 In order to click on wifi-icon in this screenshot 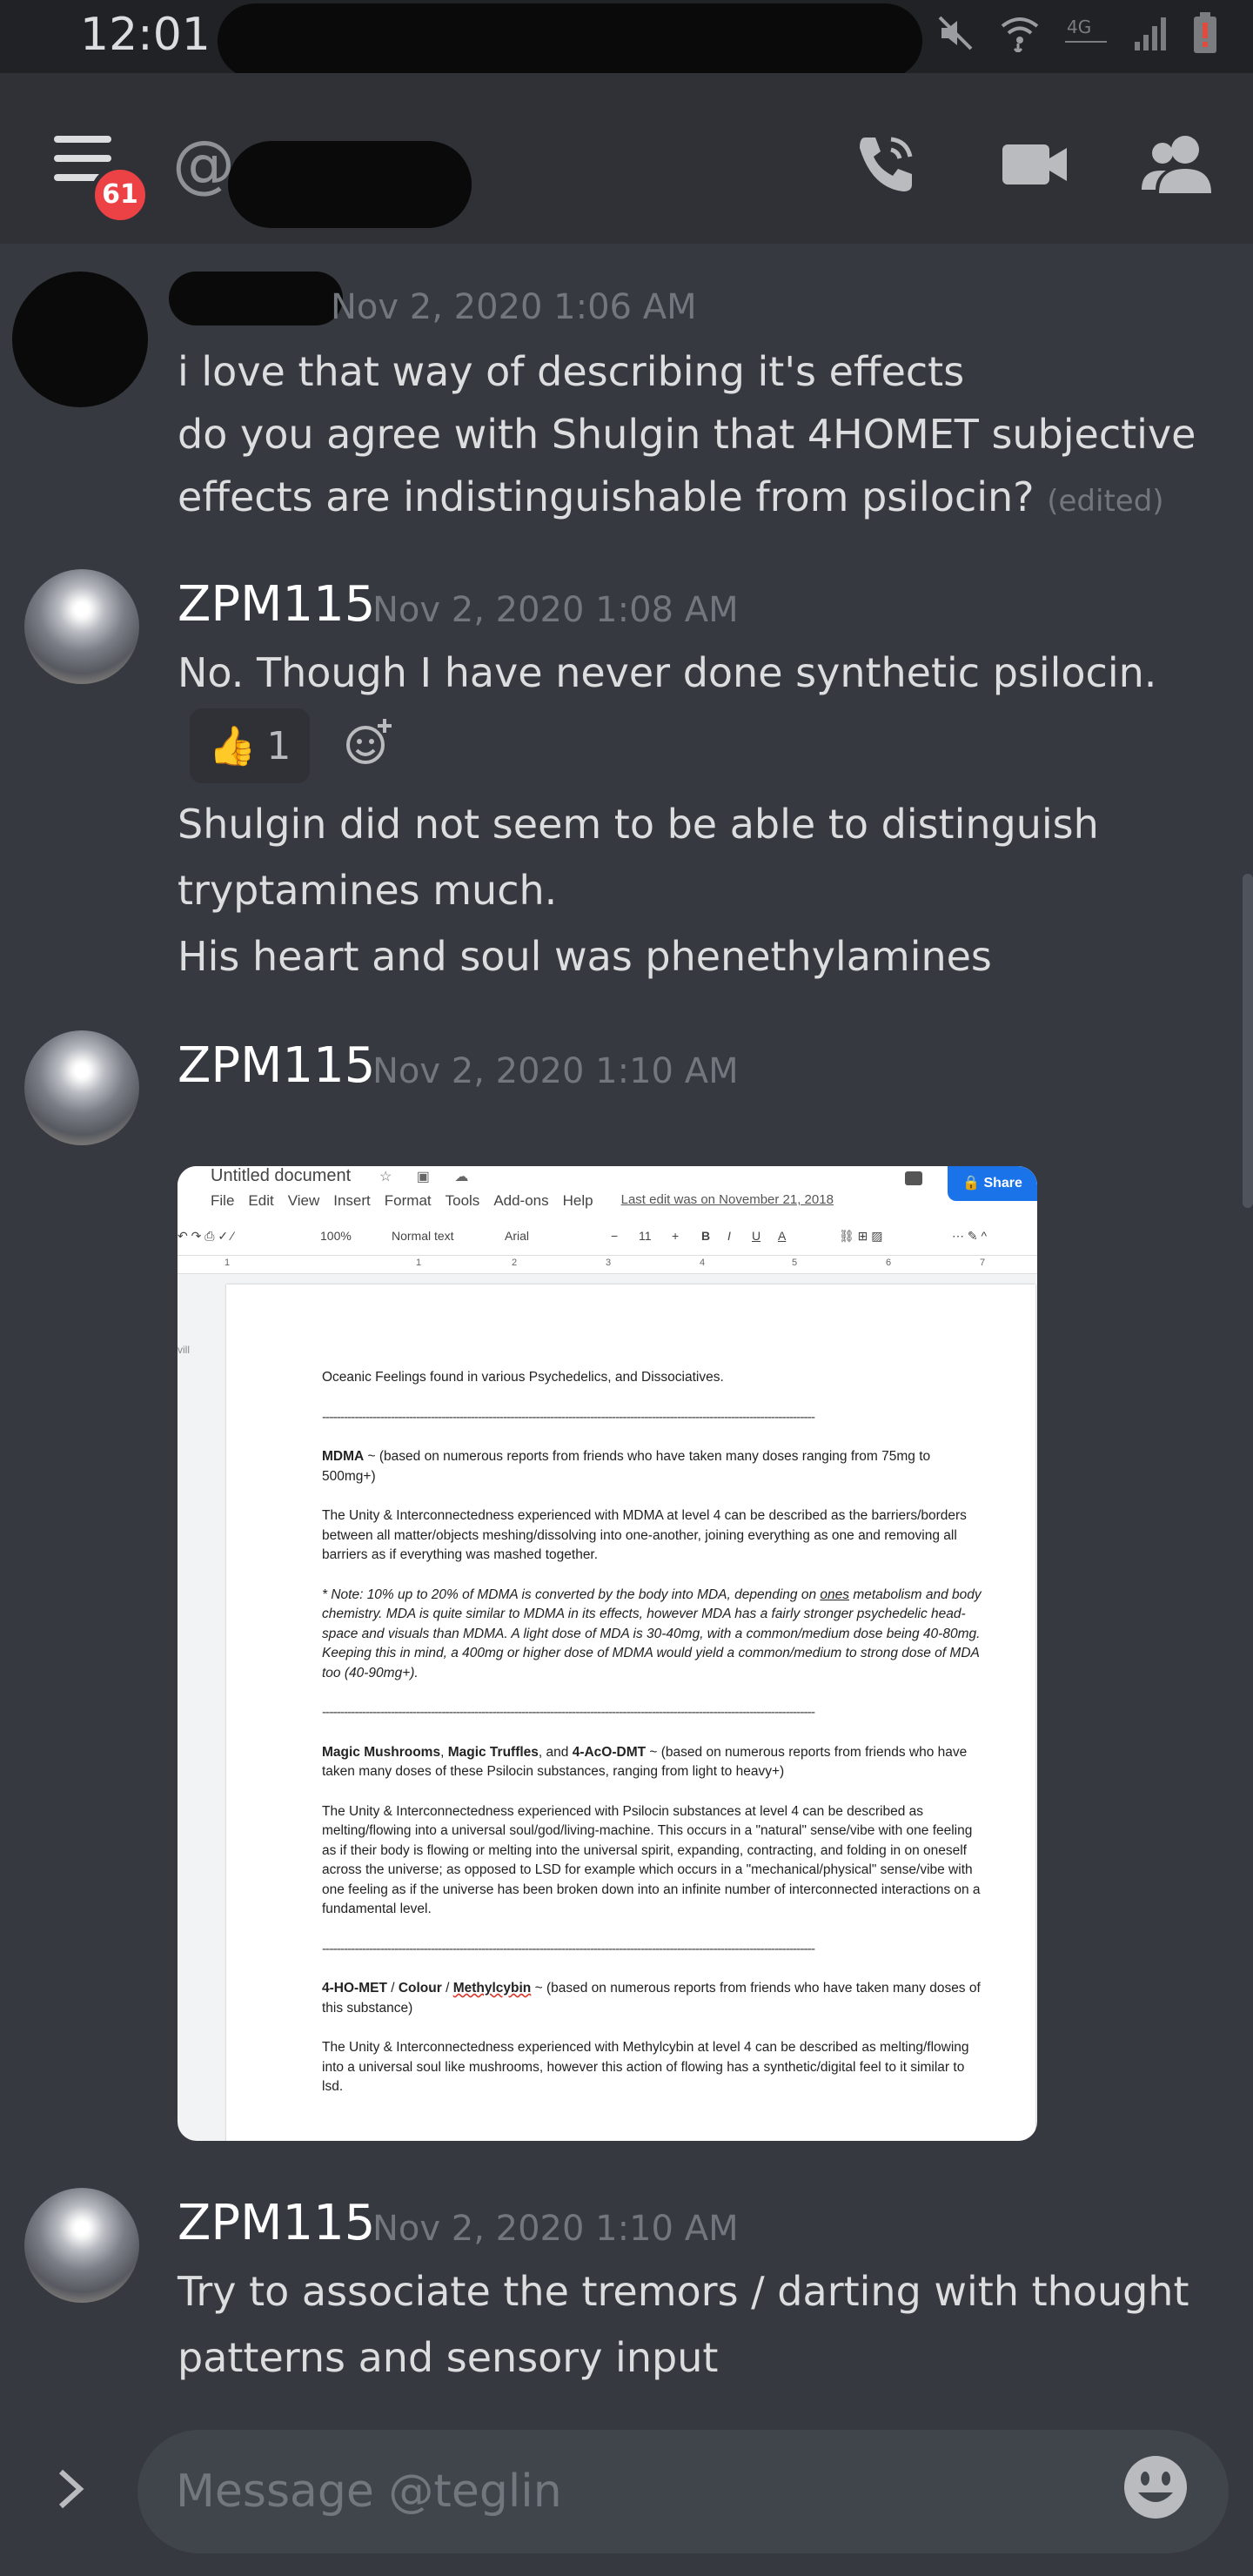, I will do `click(1020, 35)`.